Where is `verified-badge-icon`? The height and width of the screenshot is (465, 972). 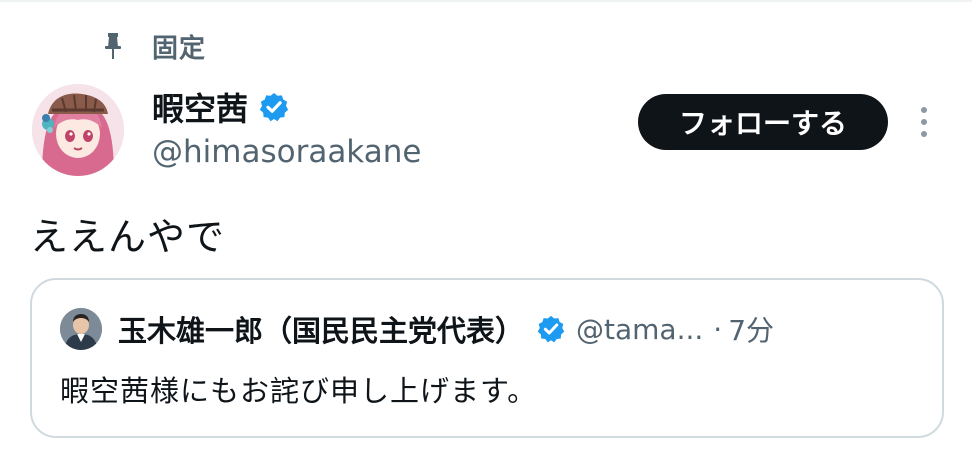 verified-badge-icon is located at coordinates (274, 107).